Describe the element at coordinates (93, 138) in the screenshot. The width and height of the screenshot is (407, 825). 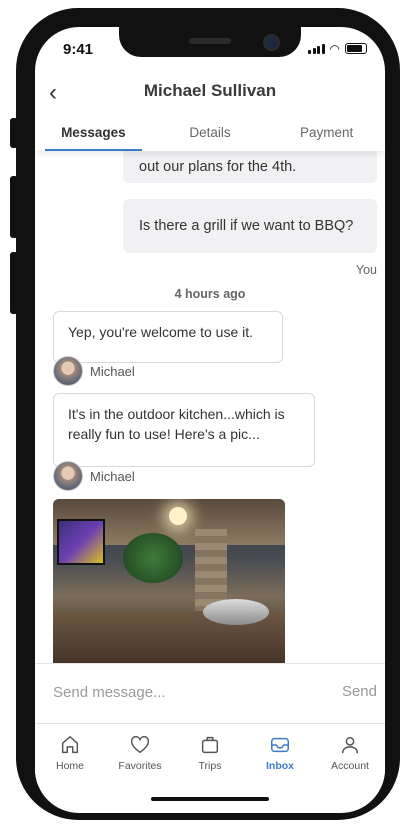
I see `tab-messages: Messages` at that location.